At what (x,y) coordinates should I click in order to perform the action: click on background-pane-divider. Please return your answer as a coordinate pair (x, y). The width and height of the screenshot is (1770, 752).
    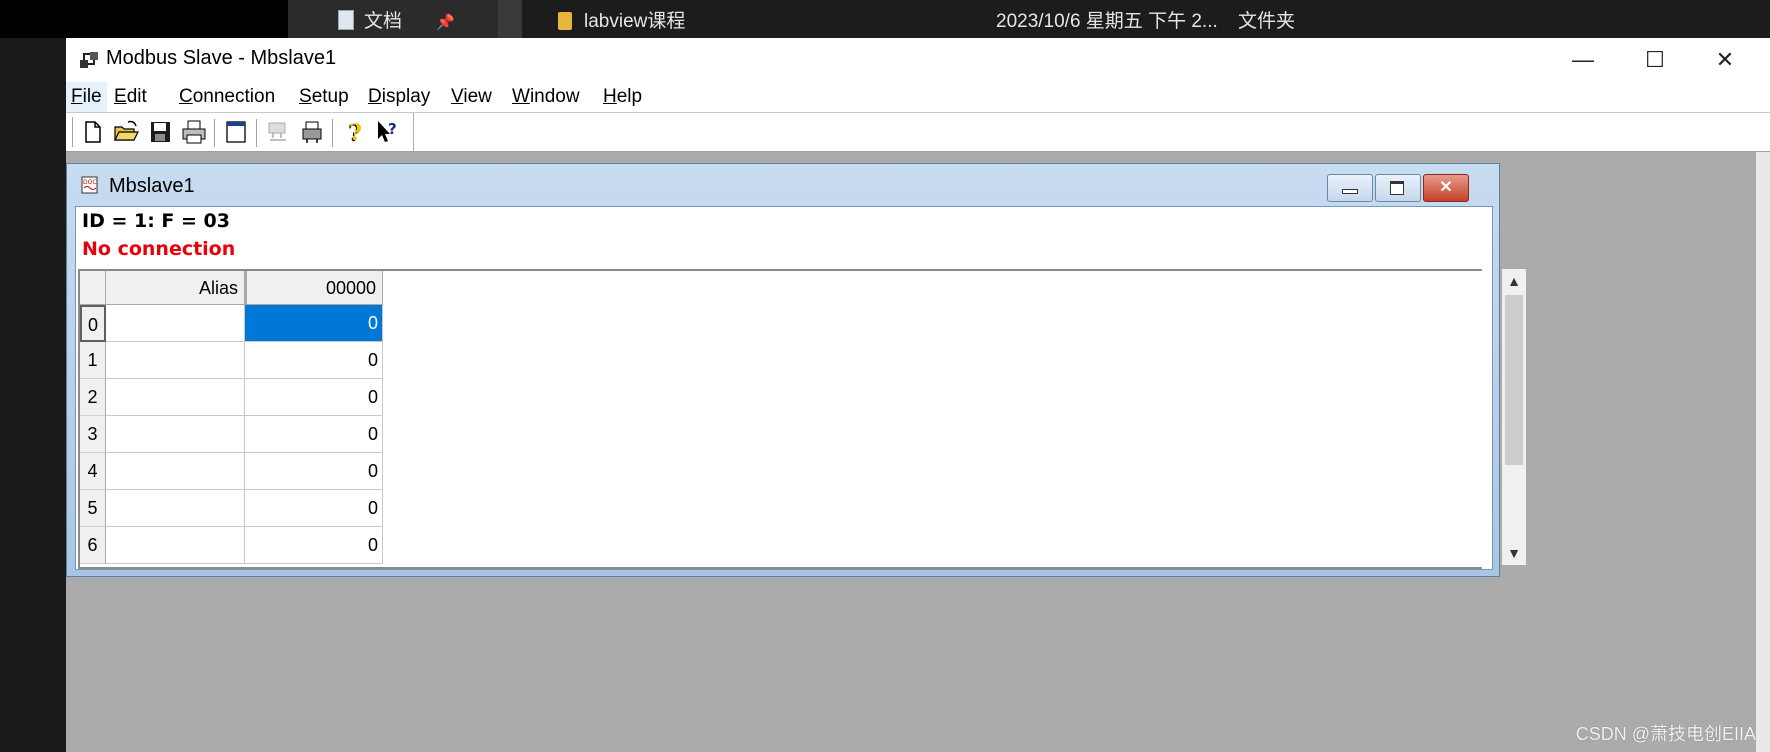
    Looking at the image, I should click on (510, 19).